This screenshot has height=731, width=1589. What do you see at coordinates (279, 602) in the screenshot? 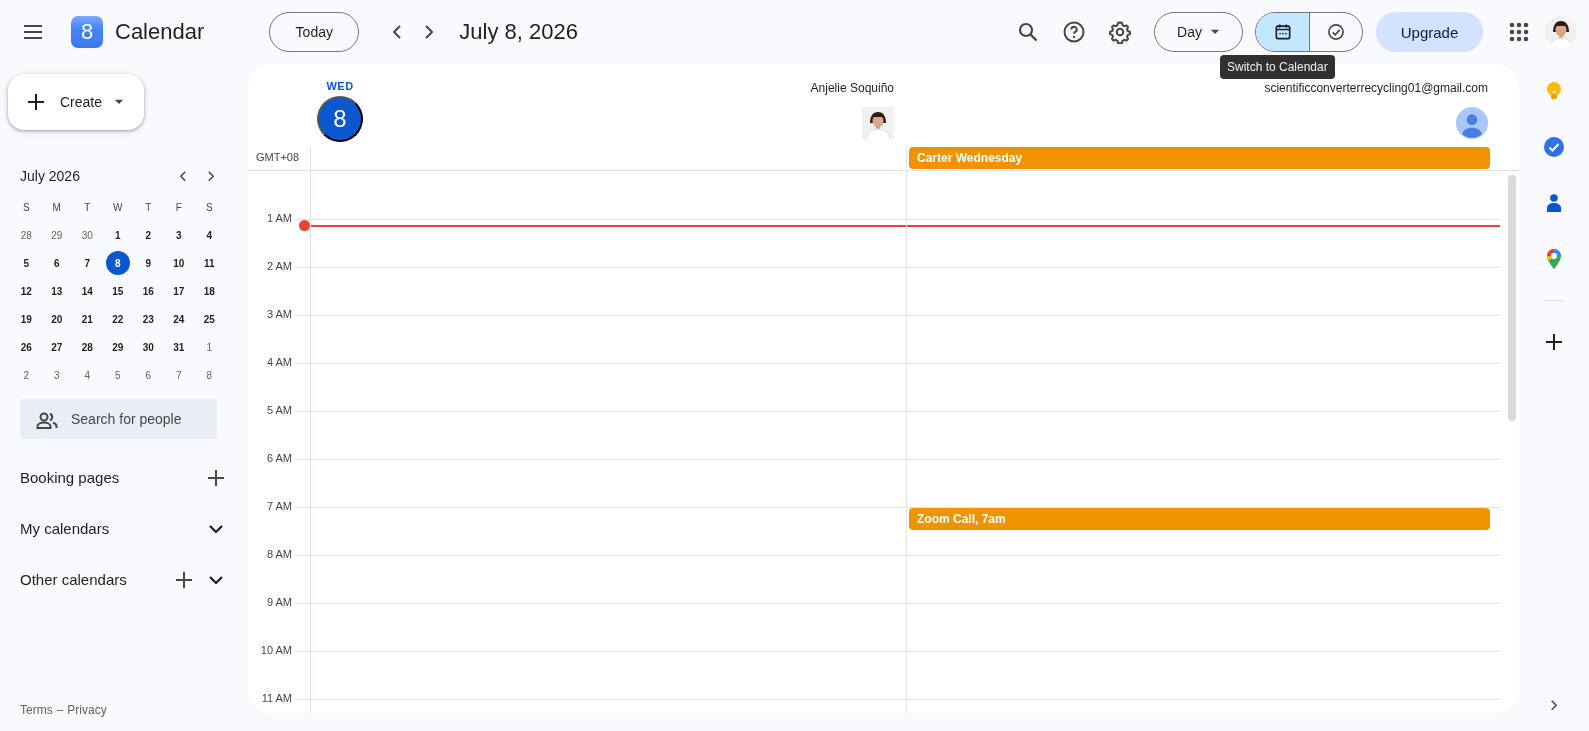
I see `hour-label: 9 AM` at bounding box center [279, 602].